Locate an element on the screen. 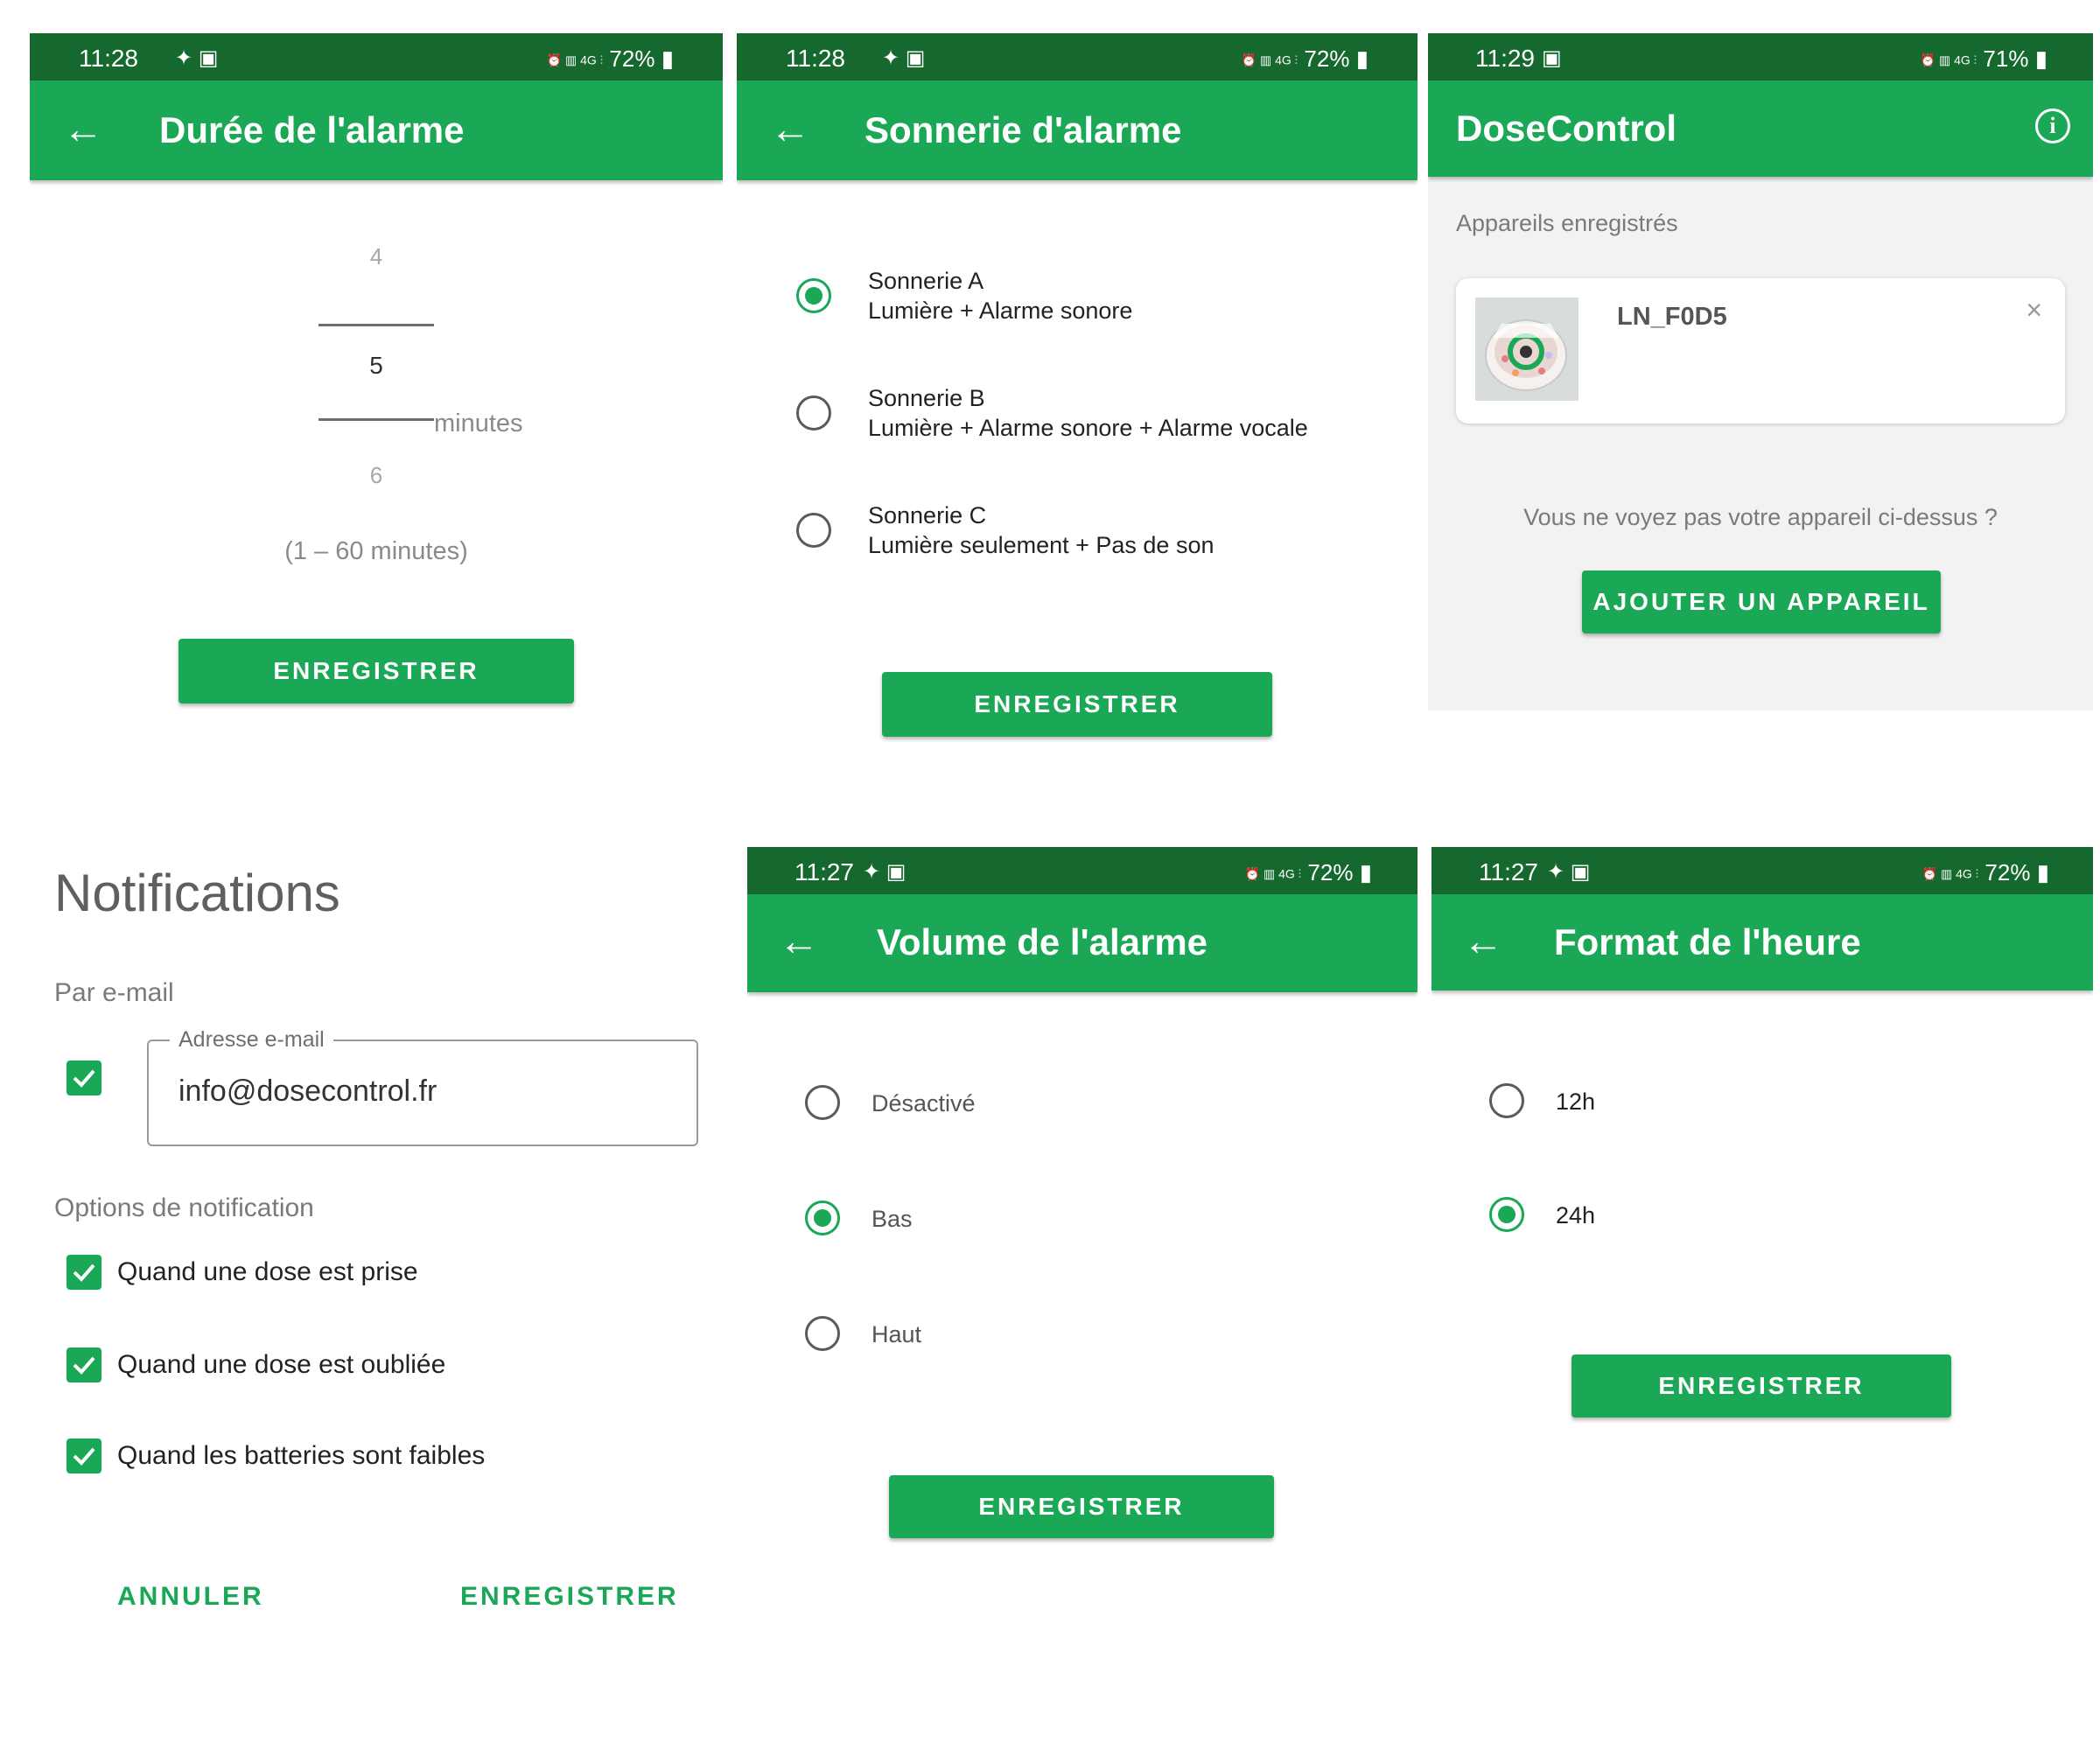 This screenshot has height=1750, width=2100. picker-next-value: 6 is located at coordinates (376, 475).